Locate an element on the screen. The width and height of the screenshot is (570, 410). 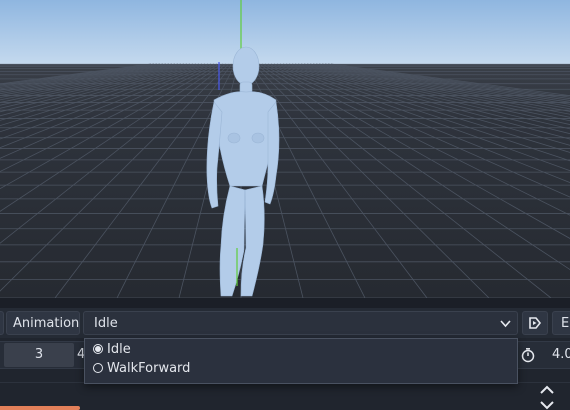
animation-dropdown-popup: Idle WalkForward is located at coordinates (301, 361).